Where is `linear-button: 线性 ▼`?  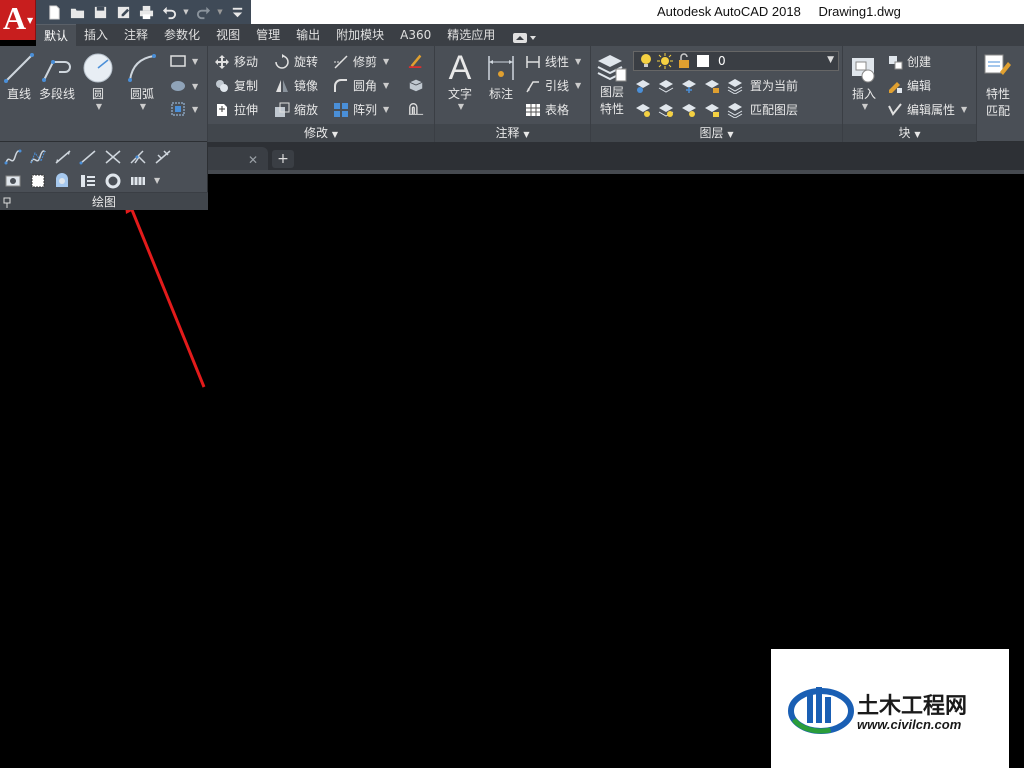
linear-button: 线性 ▼ is located at coordinates (553, 61).